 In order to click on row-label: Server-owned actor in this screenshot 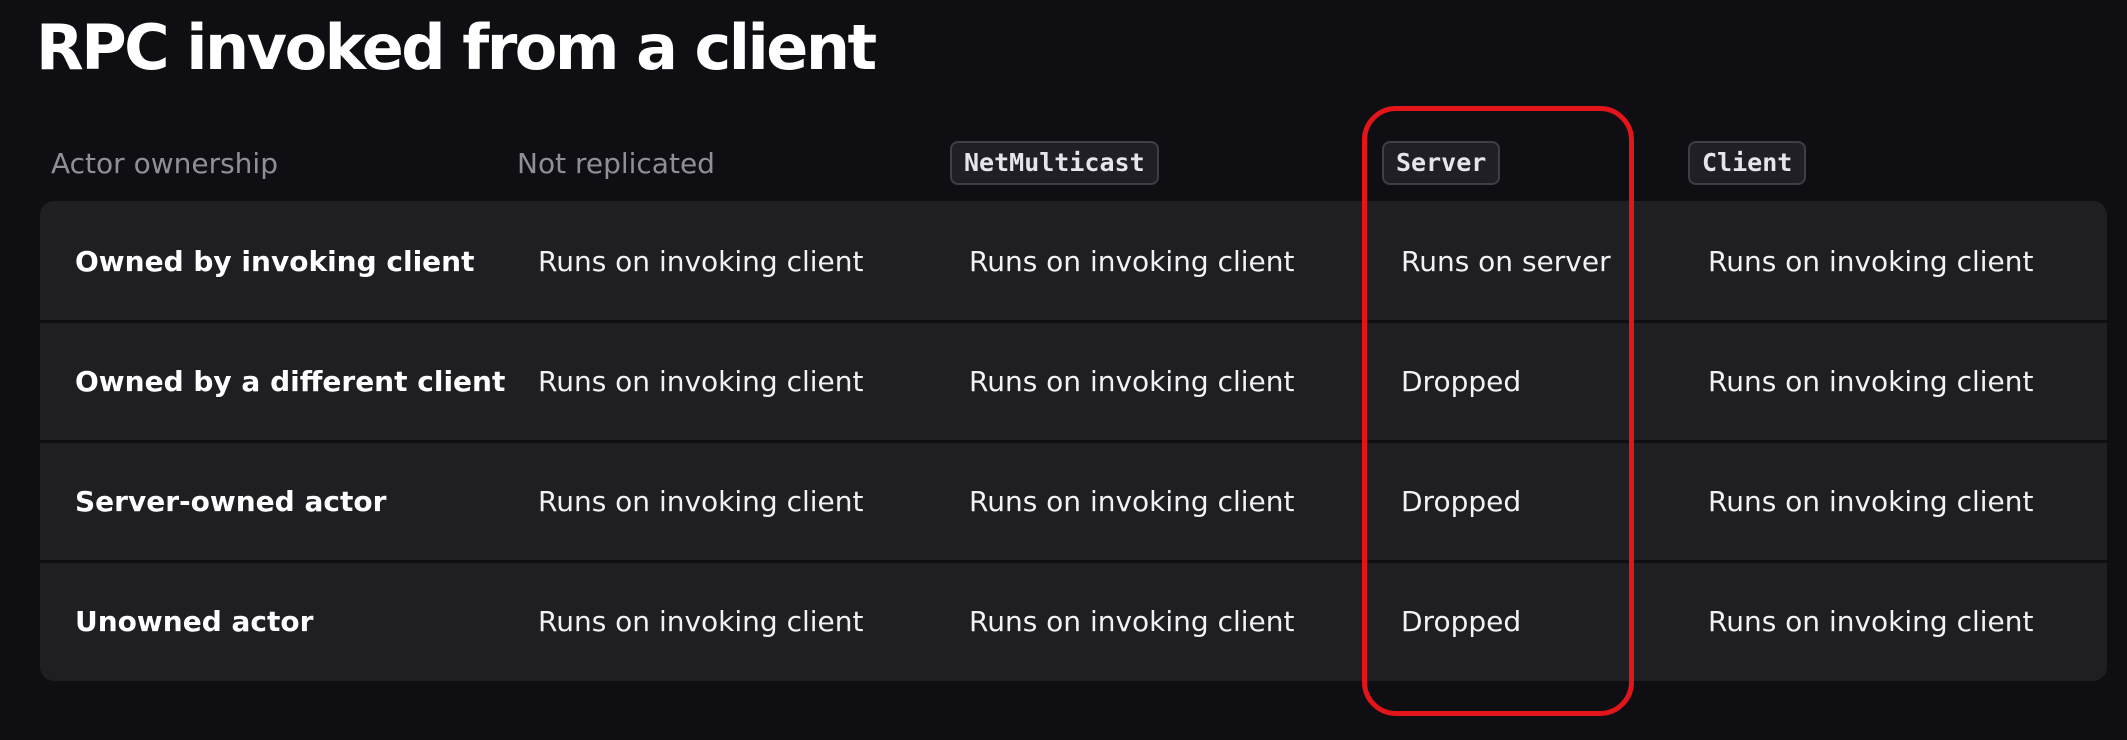, I will do `click(231, 501)`.